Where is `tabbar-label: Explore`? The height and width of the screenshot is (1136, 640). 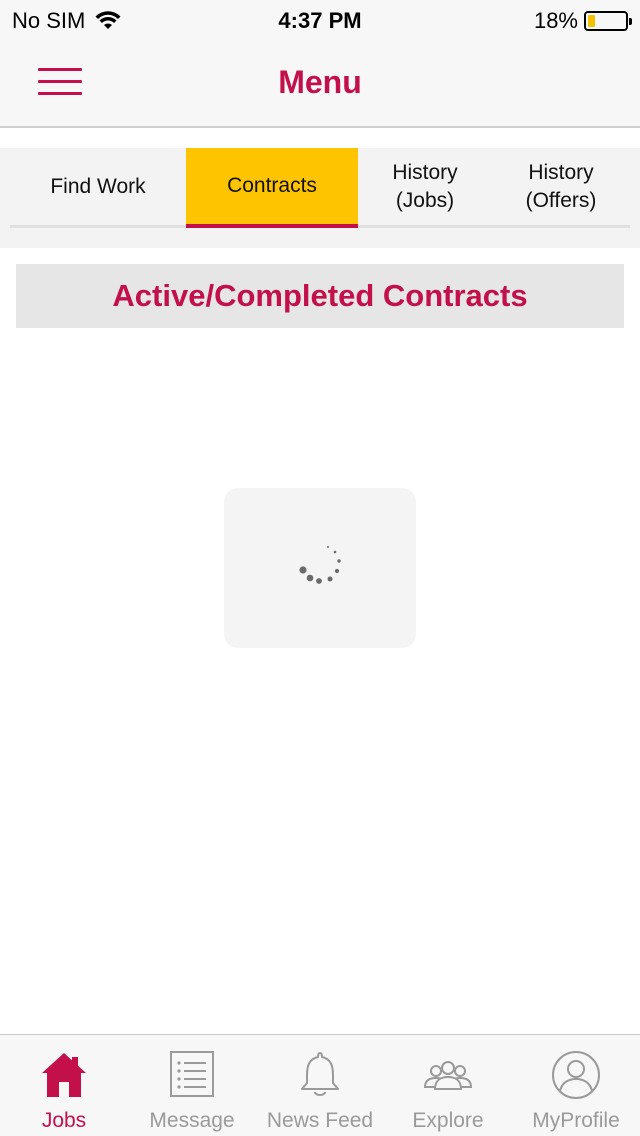
tabbar-label: Explore is located at coordinates (448, 1120).